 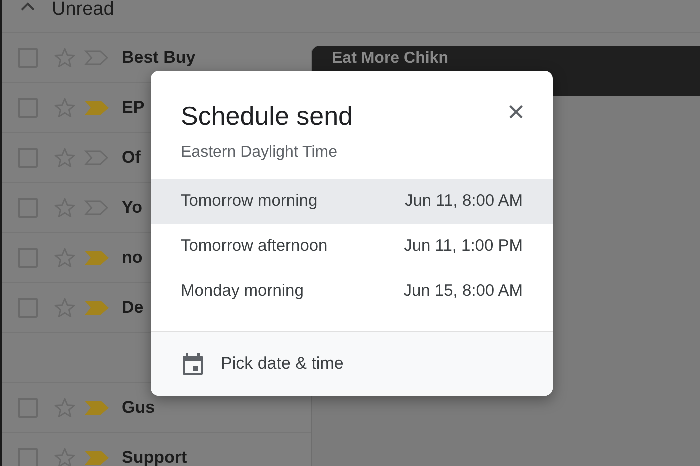 I want to click on schedule-option: Tomorrow afternoon Jun 11, 1:00 PM, so click(x=352, y=246).